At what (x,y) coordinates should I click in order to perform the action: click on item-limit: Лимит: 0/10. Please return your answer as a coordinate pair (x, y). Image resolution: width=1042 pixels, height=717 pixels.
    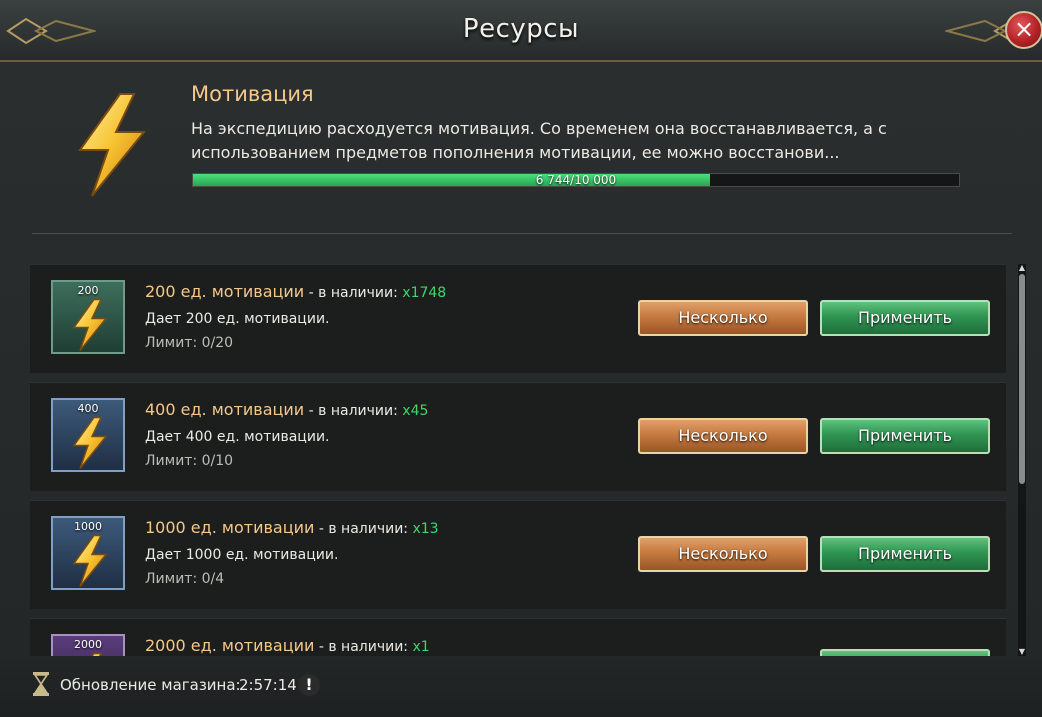
    Looking at the image, I should click on (189, 461).